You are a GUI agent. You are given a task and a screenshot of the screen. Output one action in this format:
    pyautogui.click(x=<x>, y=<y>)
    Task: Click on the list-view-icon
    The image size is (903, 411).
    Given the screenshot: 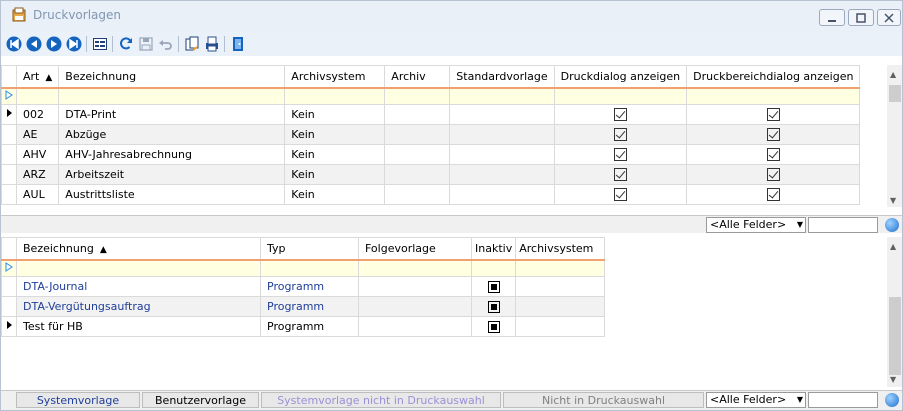 What is the action you would take?
    pyautogui.click(x=100, y=44)
    